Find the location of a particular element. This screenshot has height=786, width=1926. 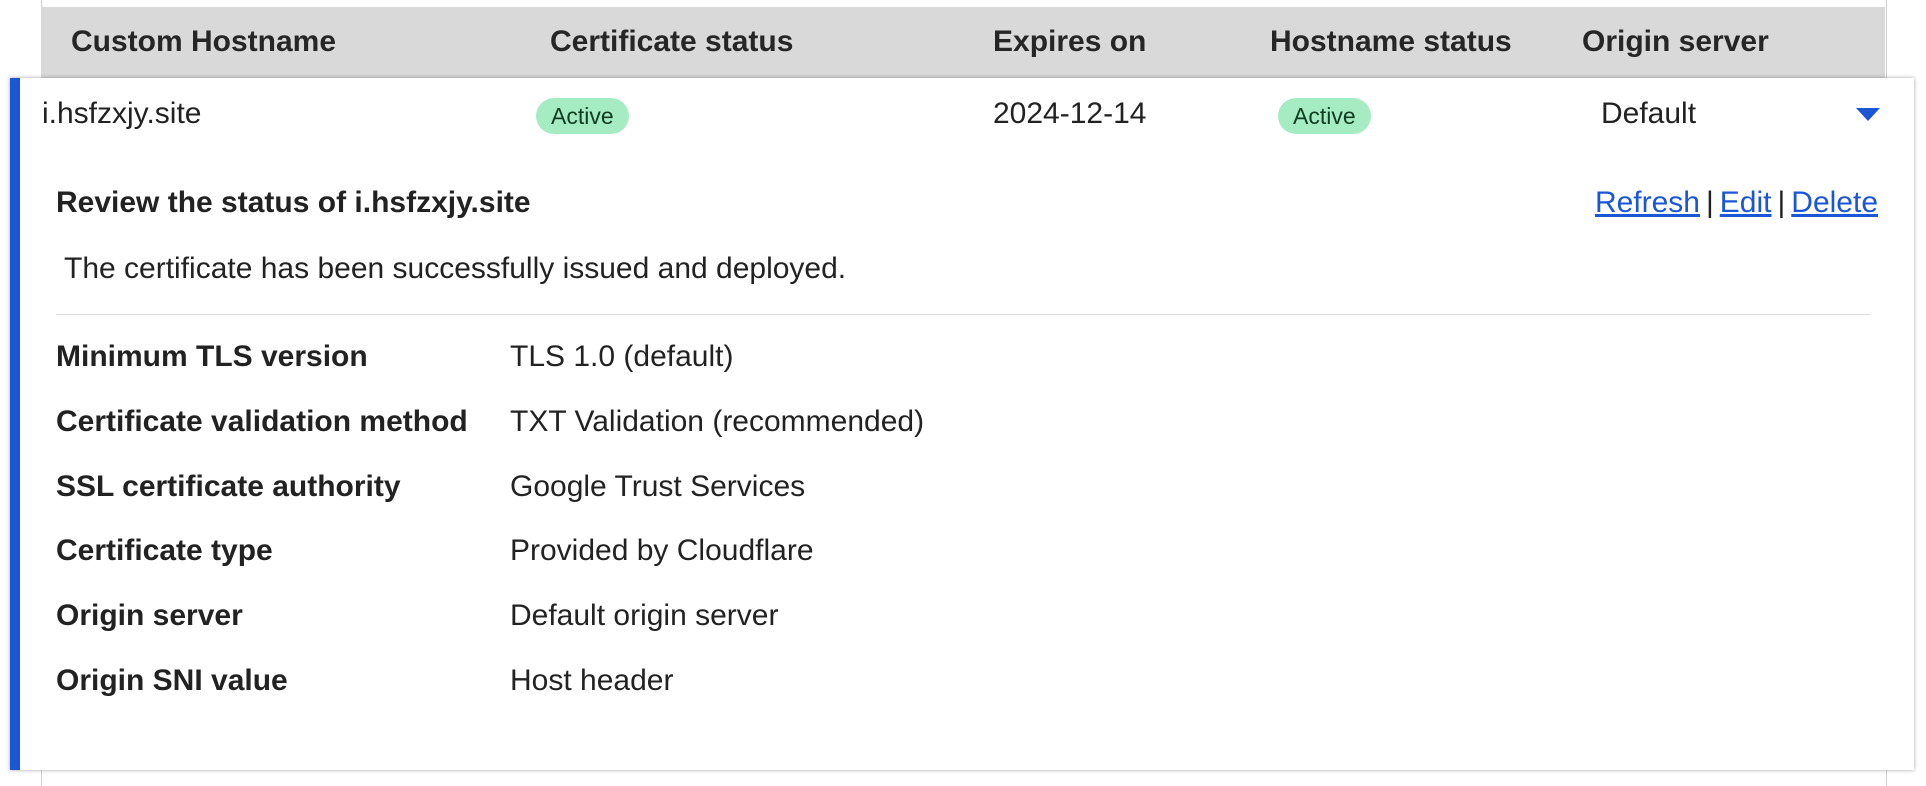

origin-server-label: Origin server is located at coordinates (149, 615).